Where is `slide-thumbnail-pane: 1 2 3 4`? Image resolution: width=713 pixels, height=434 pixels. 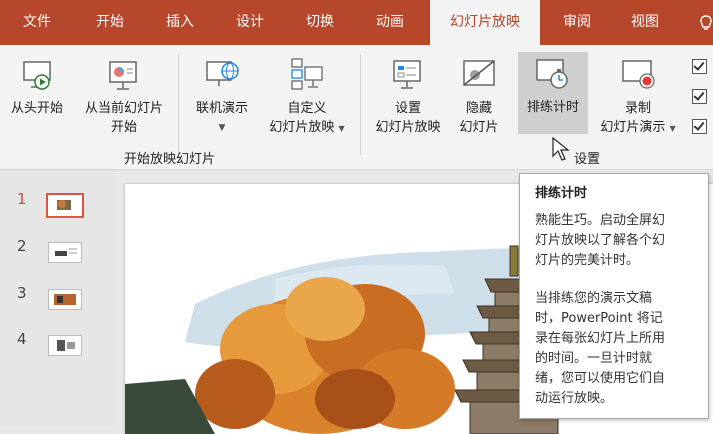
slide-thumbnail-pane: 1 2 3 4 is located at coordinates (56, 298).